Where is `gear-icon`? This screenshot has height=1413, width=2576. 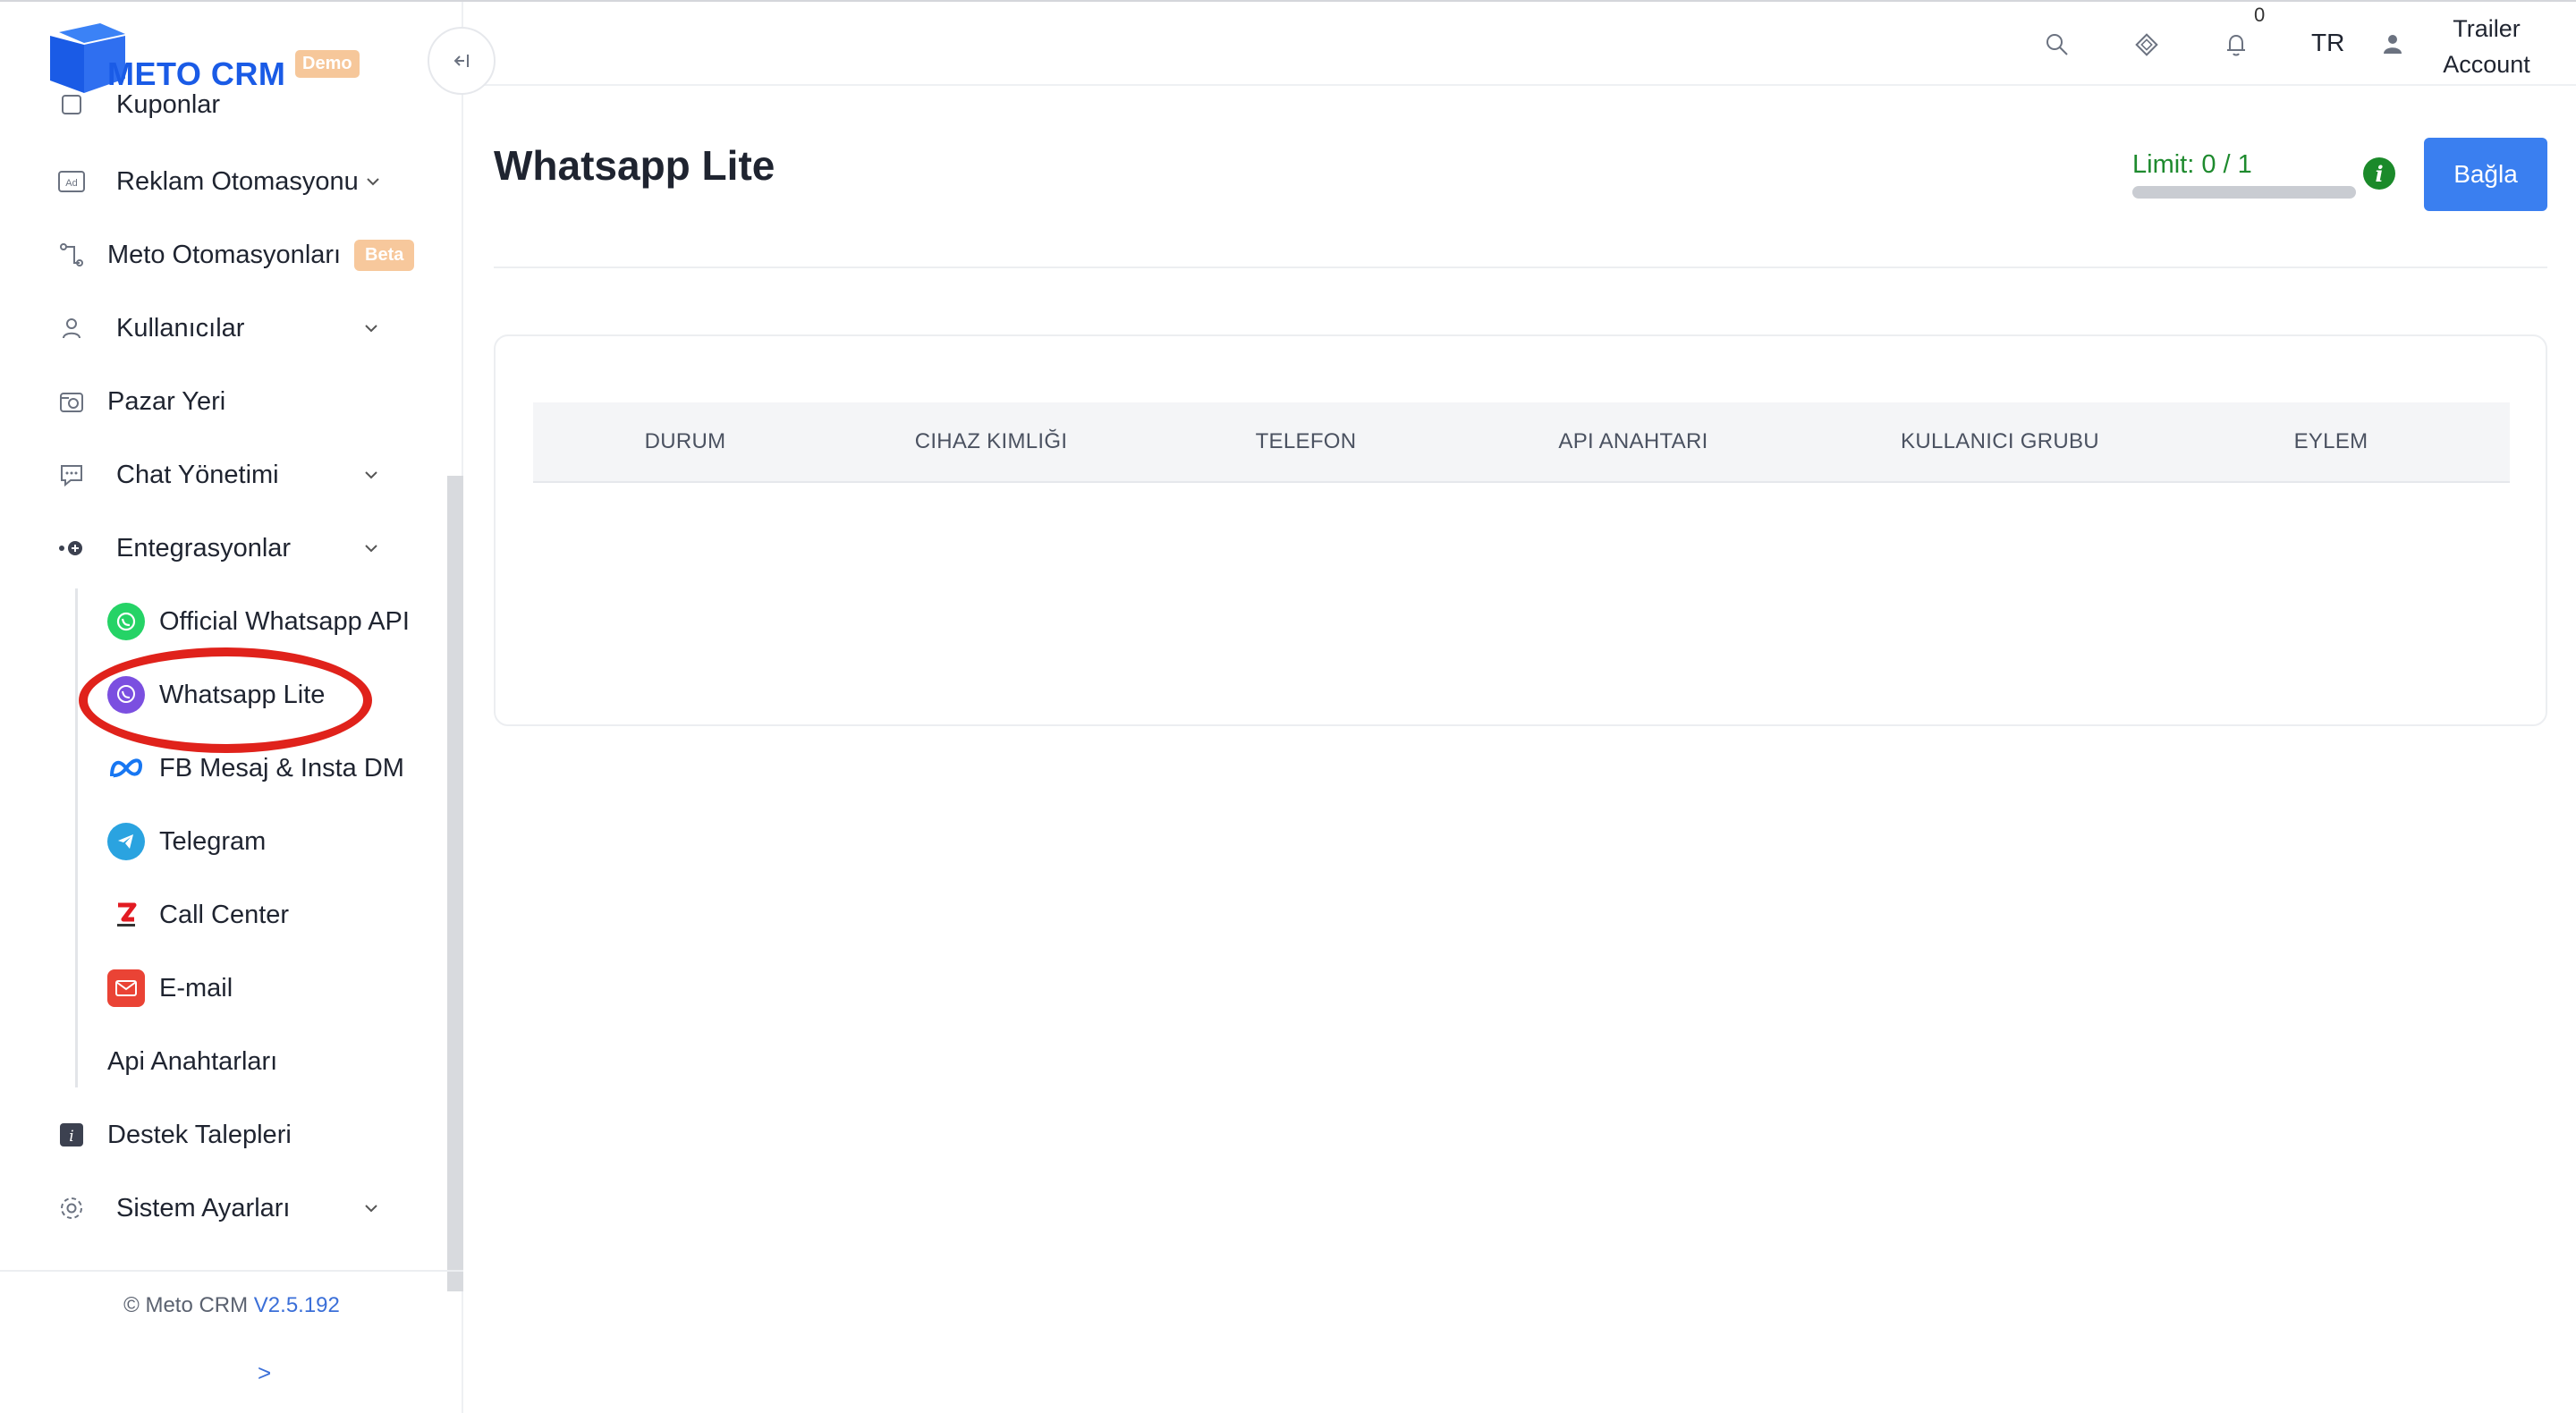 gear-icon is located at coordinates (71, 1208).